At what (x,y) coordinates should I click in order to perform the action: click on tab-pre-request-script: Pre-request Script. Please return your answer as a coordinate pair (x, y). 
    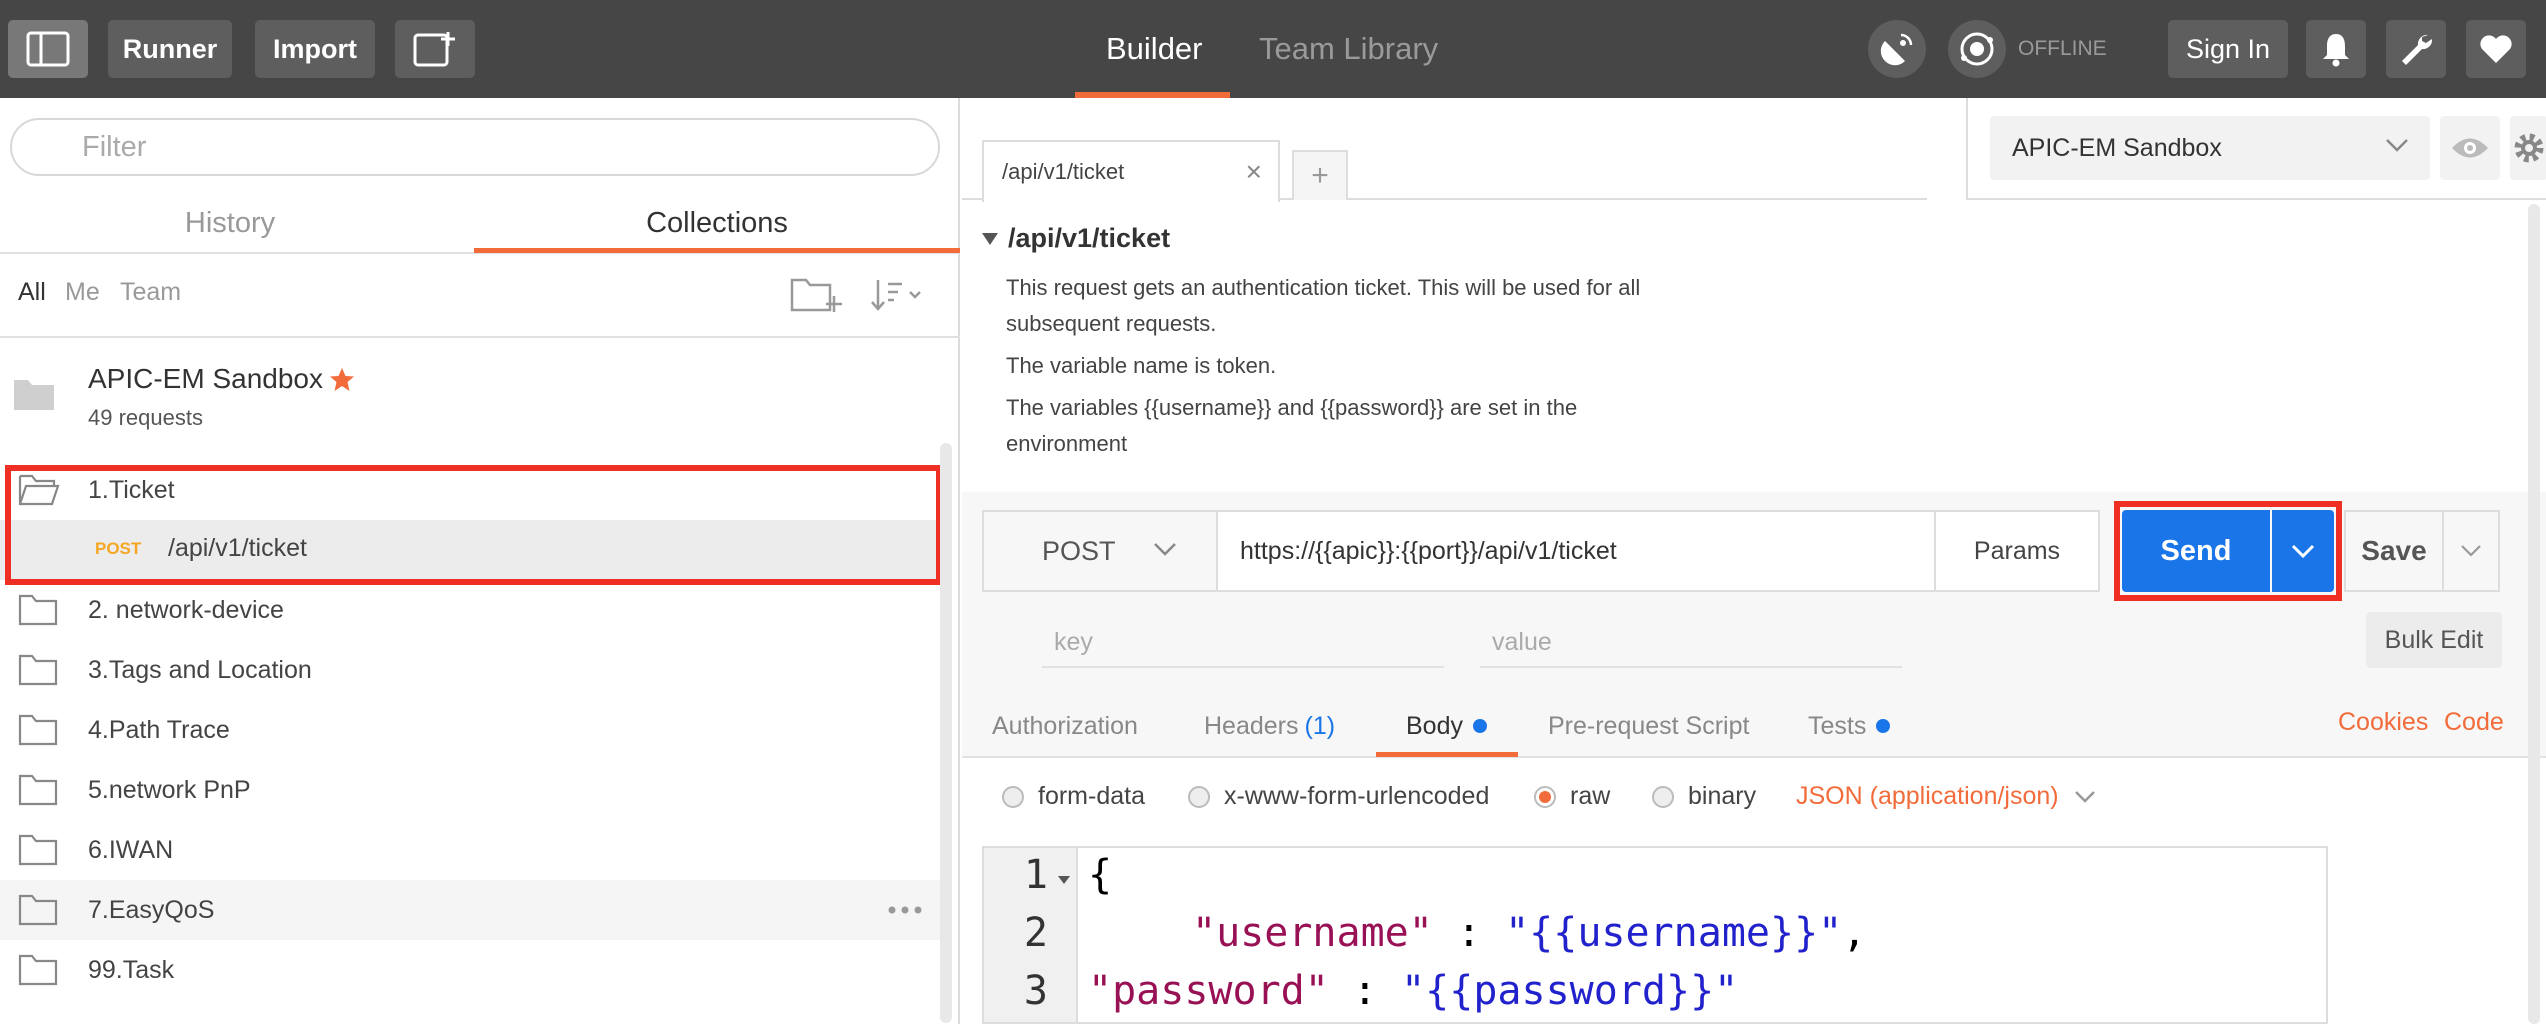
    Looking at the image, I should click on (1648, 726).